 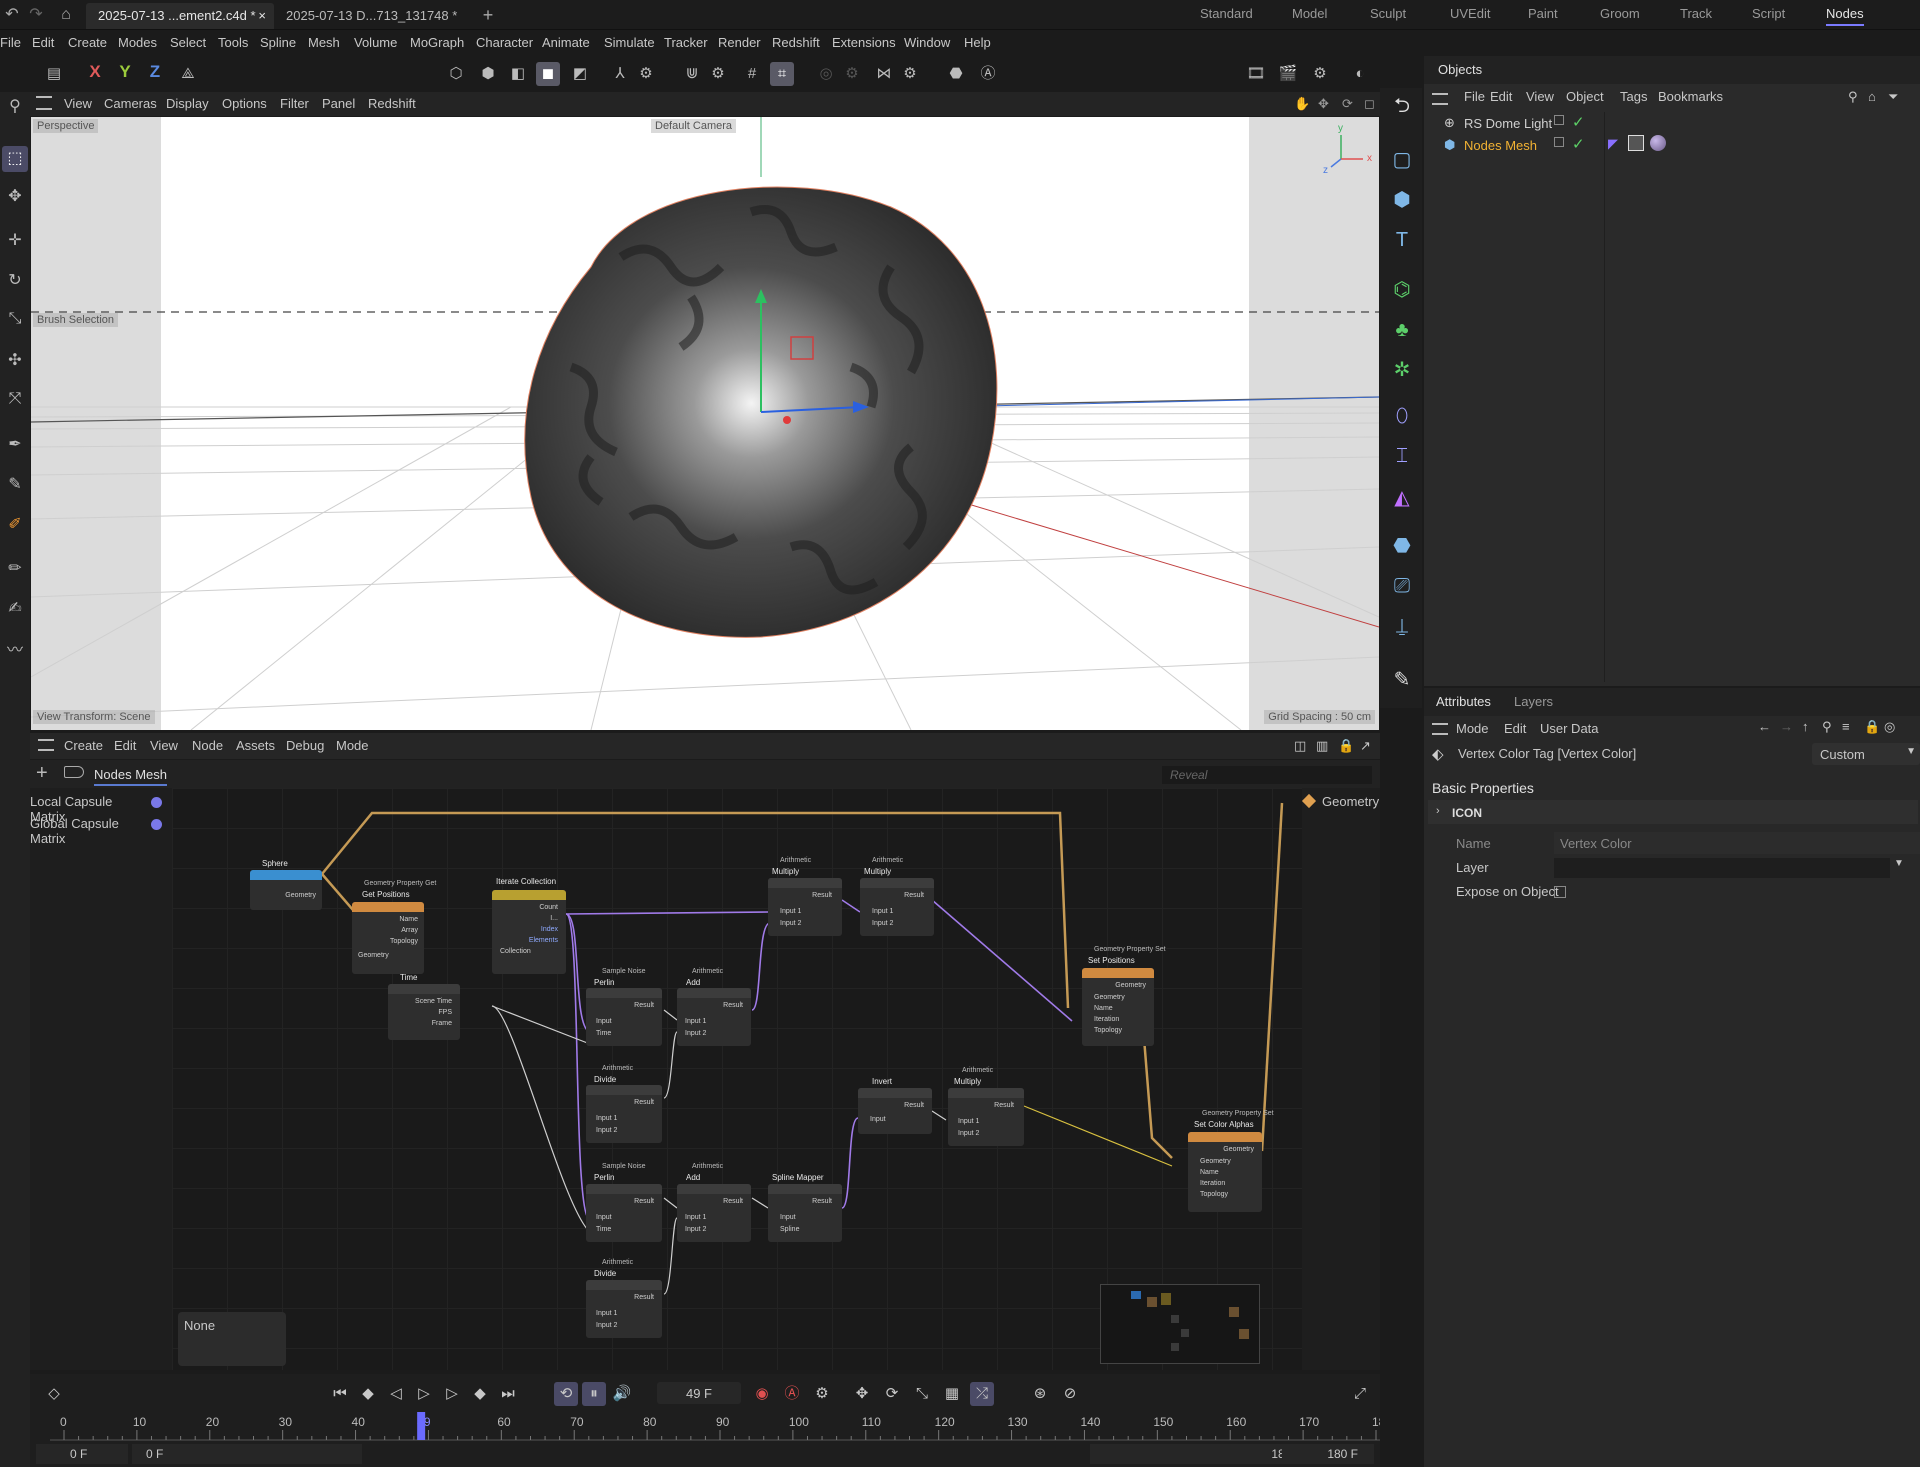 What do you see at coordinates (286, 890) in the screenshot?
I see `sphere-node: Geometry` at bounding box center [286, 890].